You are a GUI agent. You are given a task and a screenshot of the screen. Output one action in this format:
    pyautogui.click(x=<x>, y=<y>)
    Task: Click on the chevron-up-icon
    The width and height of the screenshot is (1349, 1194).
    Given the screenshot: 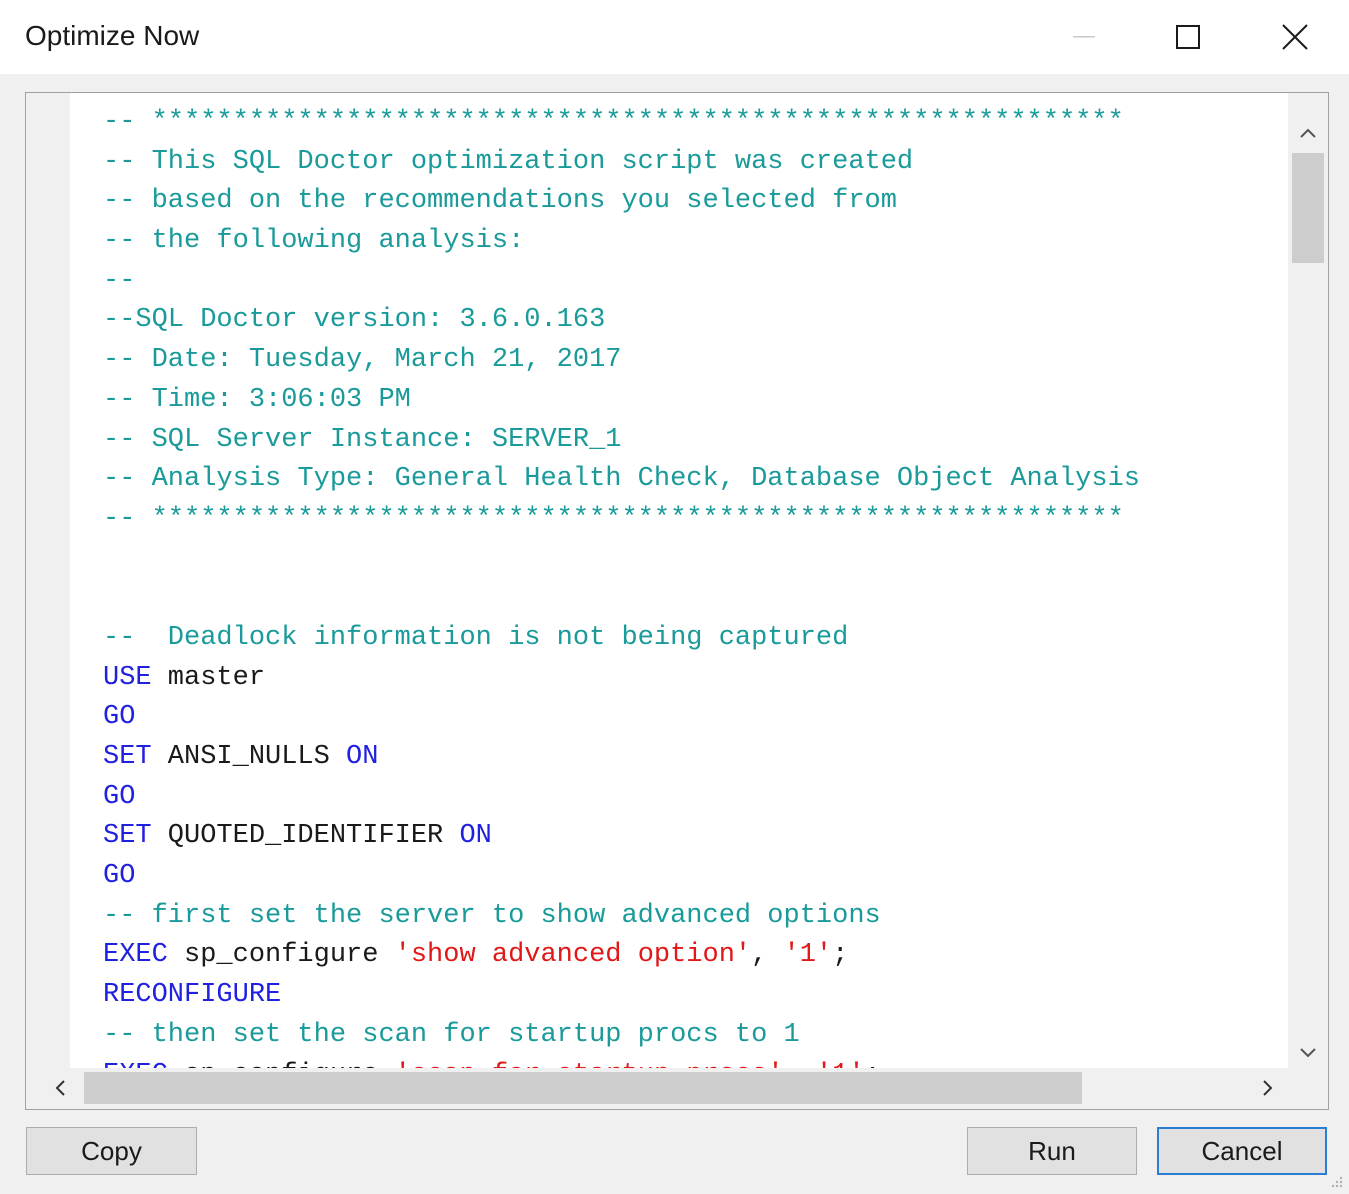 What is the action you would take?
    pyautogui.click(x=1308, y=131)
    